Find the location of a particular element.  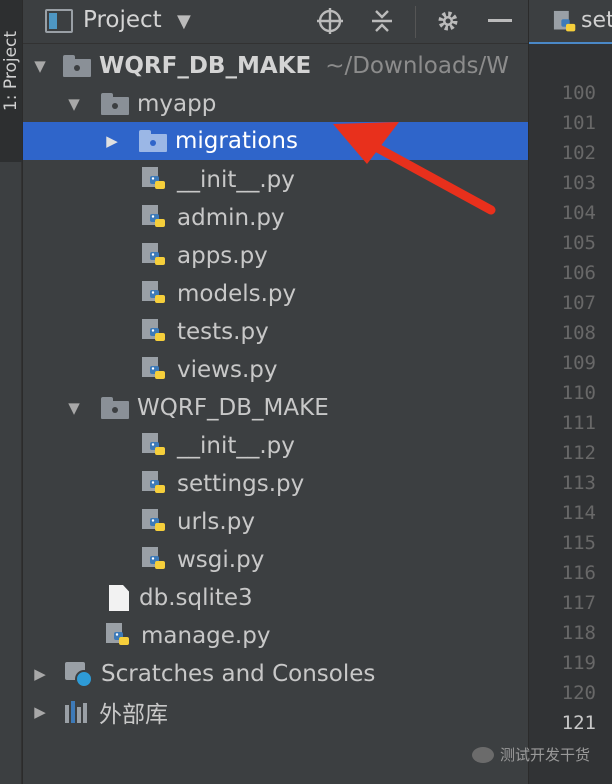

tree-folder-wqrf-db-make: ▼ WQRF_DB_MAKE is located at coordinates (275, 408).